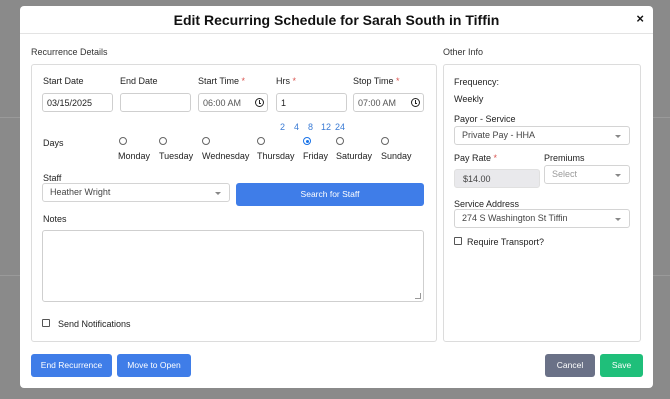 The width and height of the screenshot is (670, 399). What do you see at coordinates (176, 156) in the screenshot?
I see `day-label-tuesday: Tuesday` at bounding box center [176, 156].